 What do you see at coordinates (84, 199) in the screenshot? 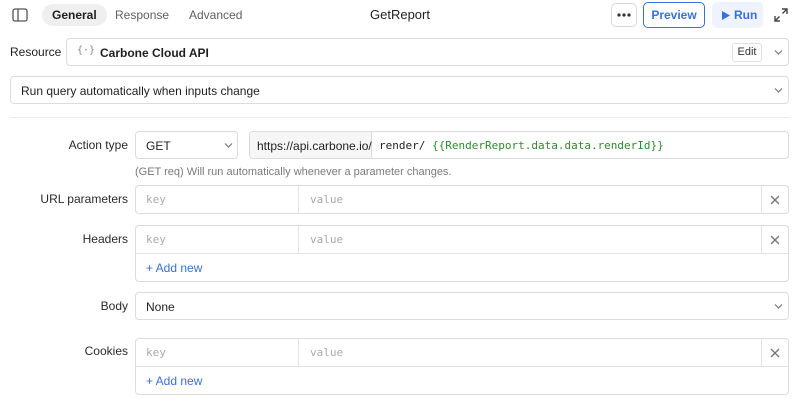
I see `url-parameters-label: URL parameters` at bounding box center [84, 199].